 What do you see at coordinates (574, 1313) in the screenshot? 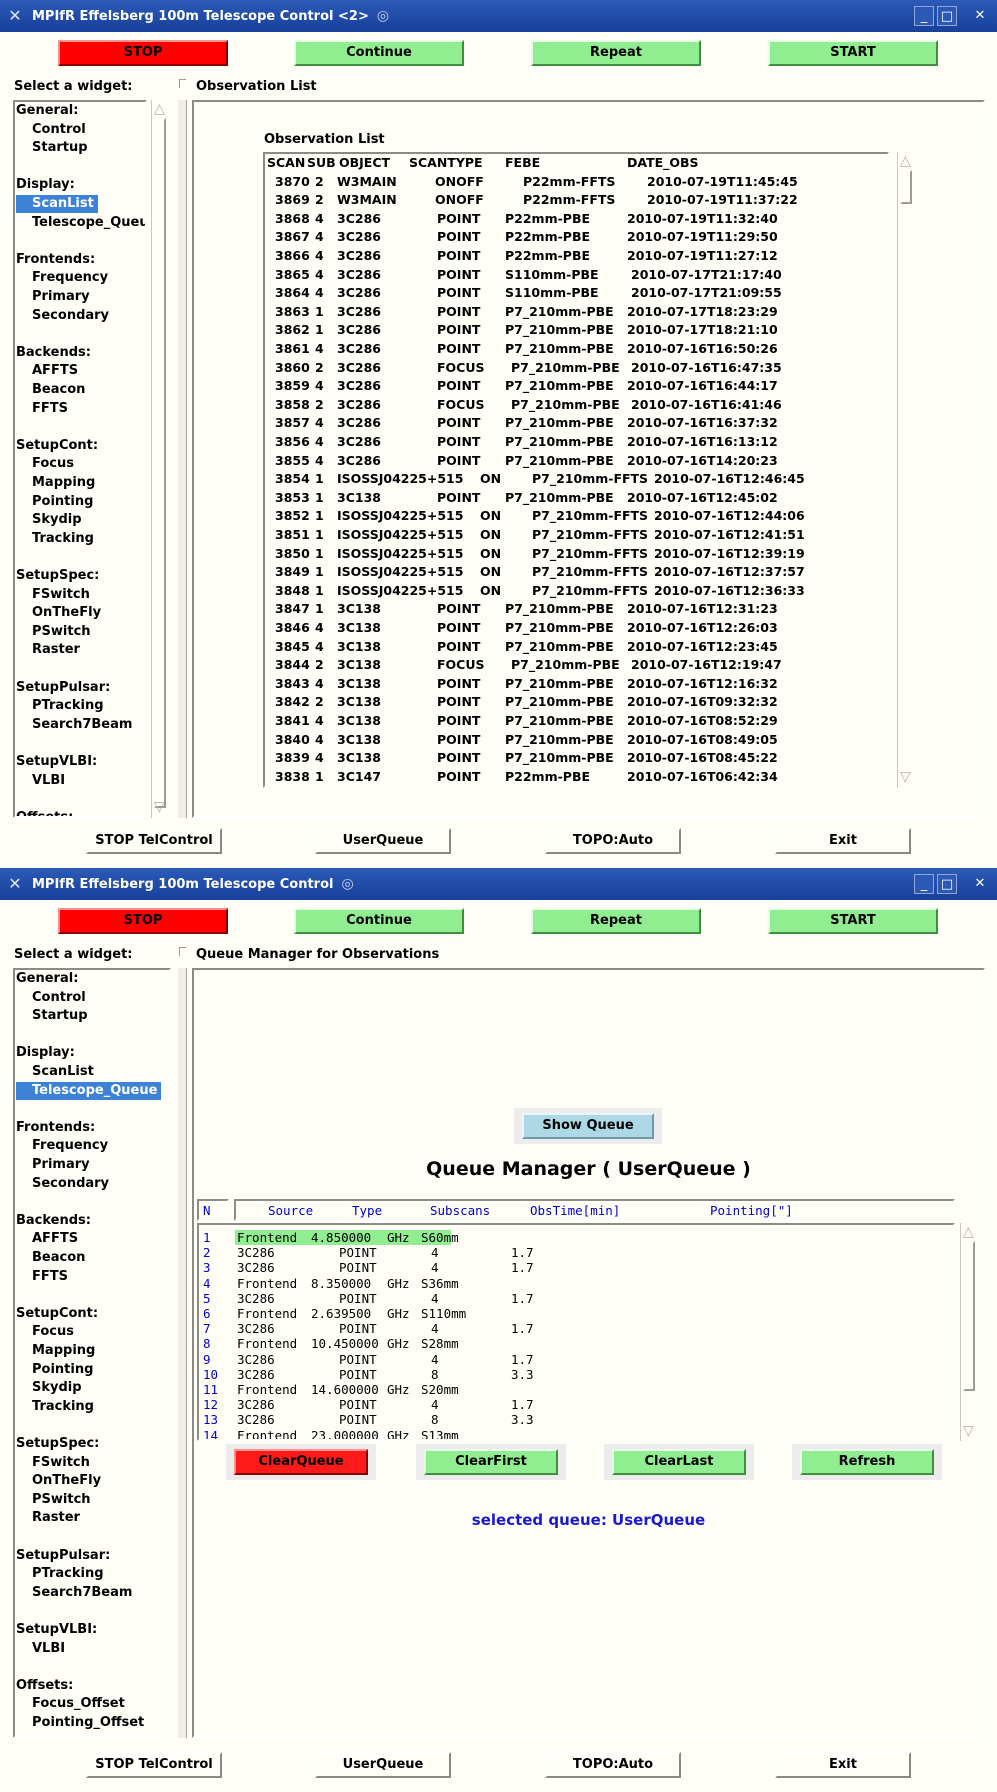
I see `queue-row: 6 Frontend 2.639500 GHz S110mm` at bounding box center [574, 1313].